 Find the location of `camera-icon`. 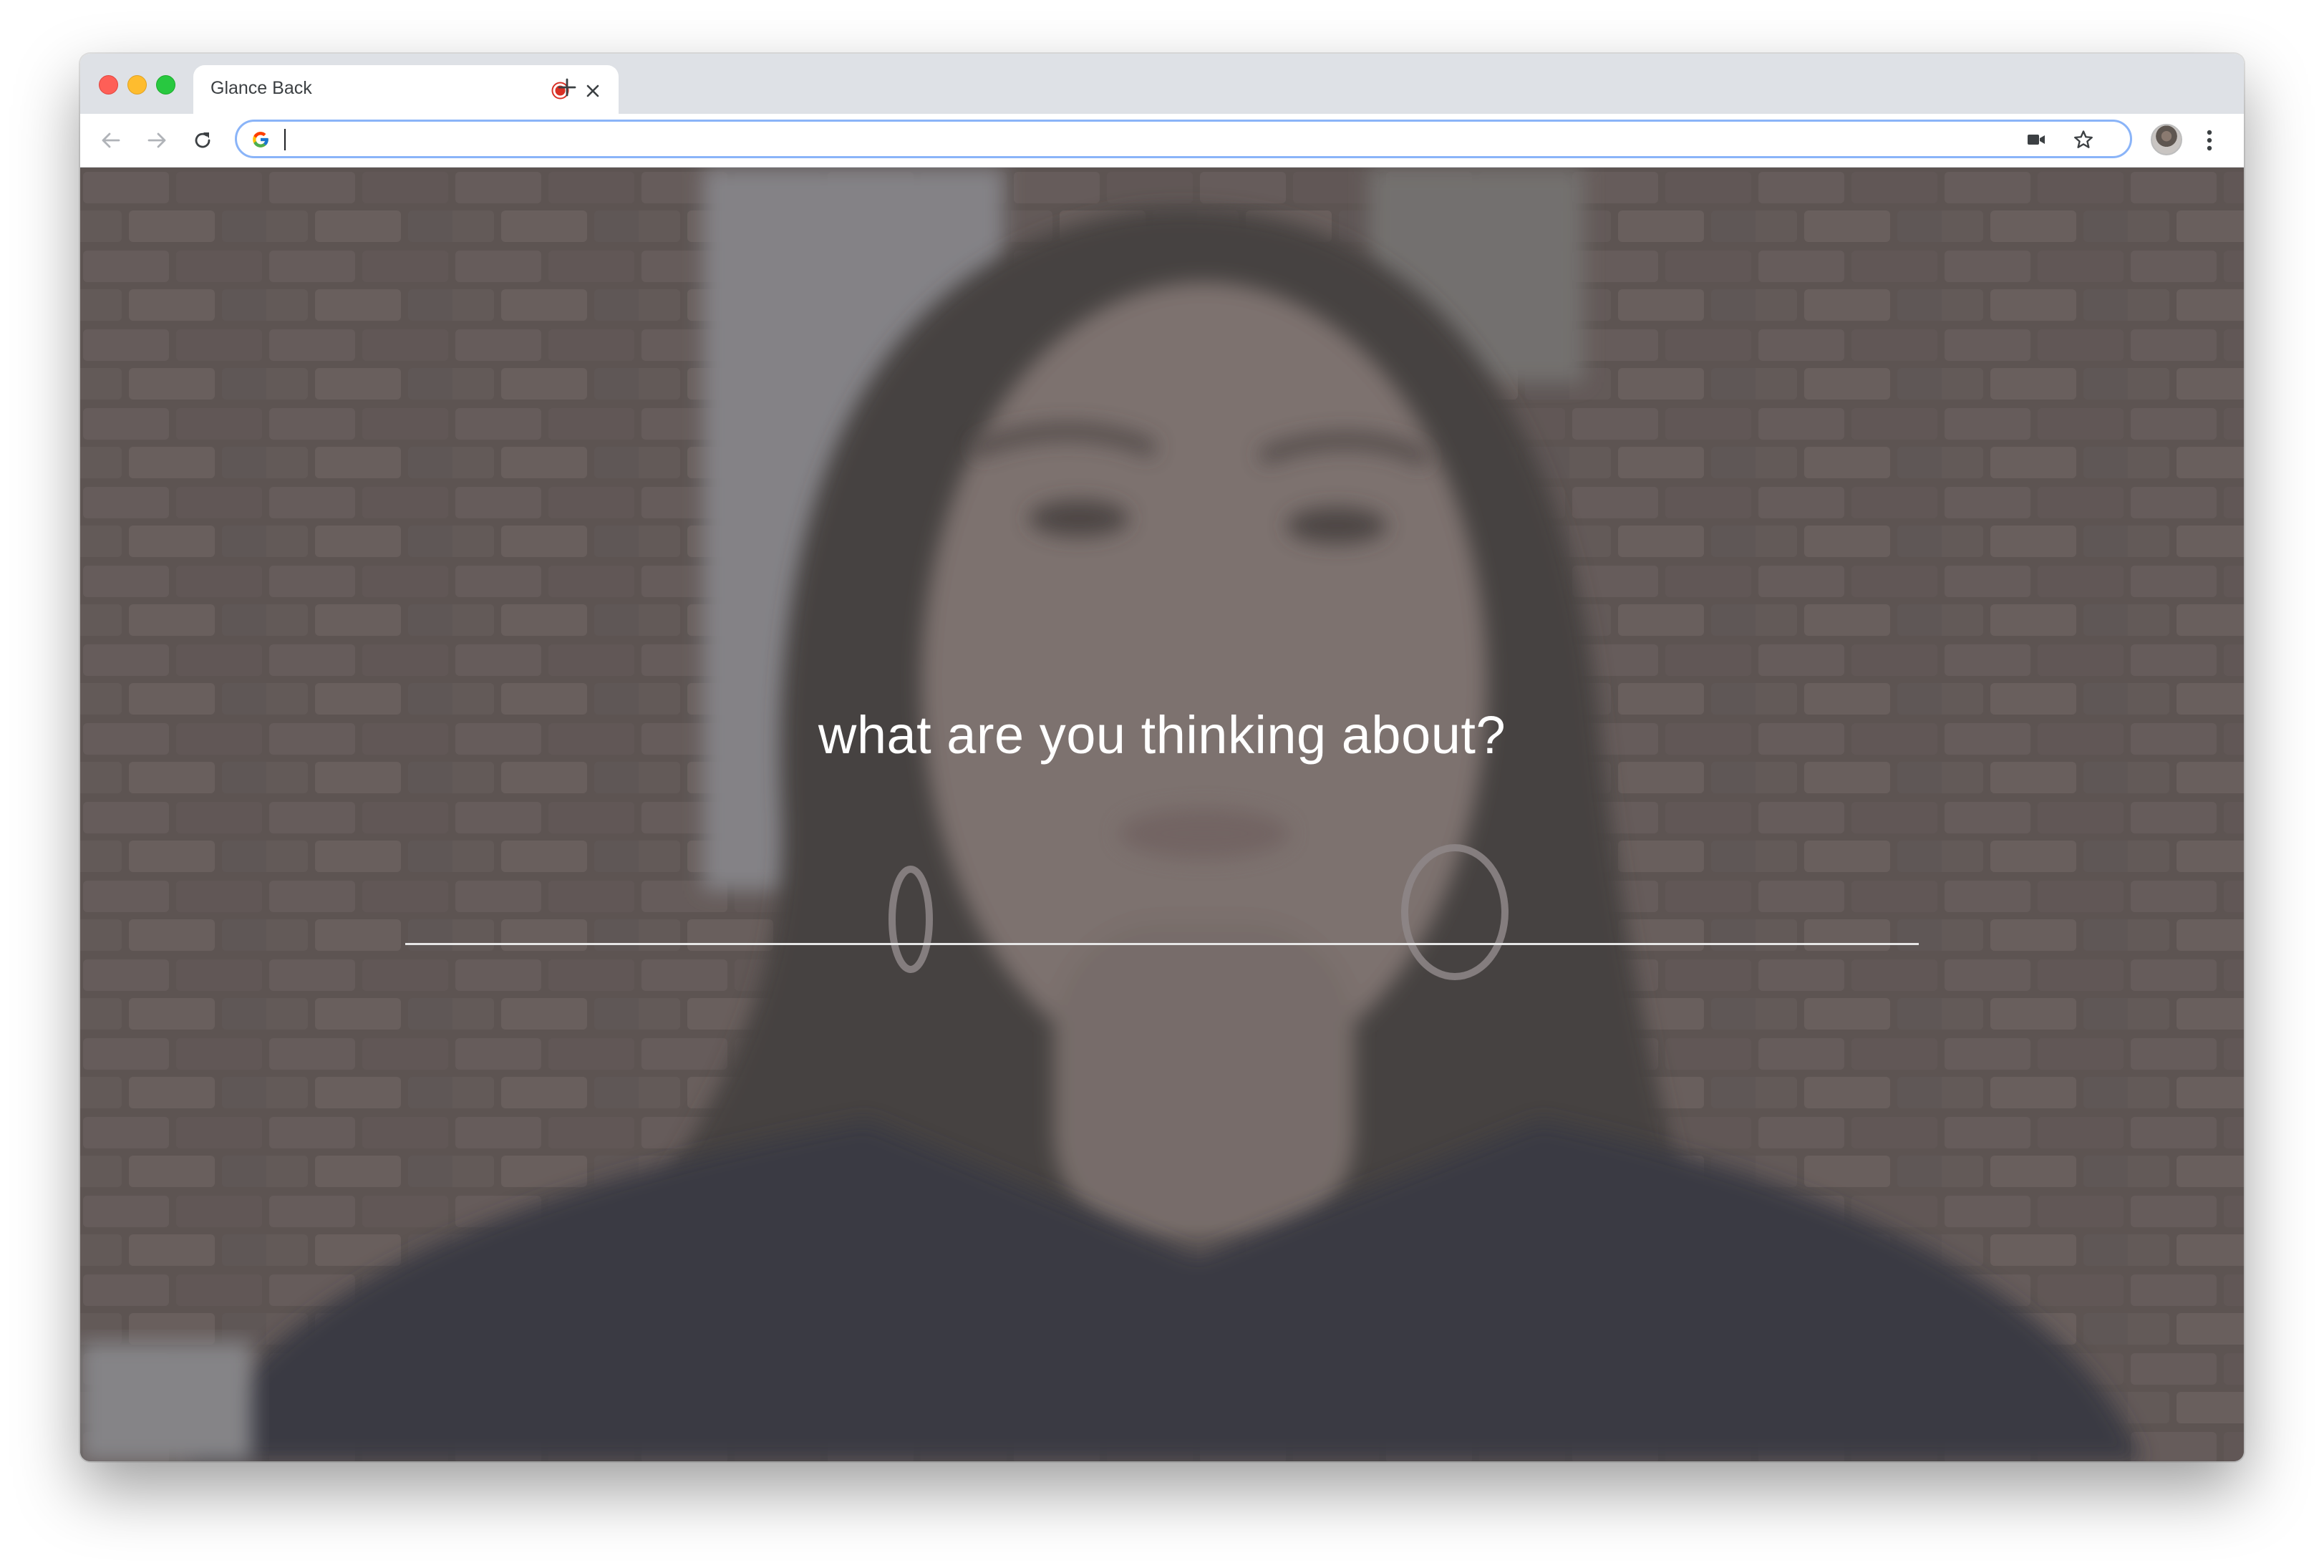

camera-icon is located at coordinates (2036, 139).